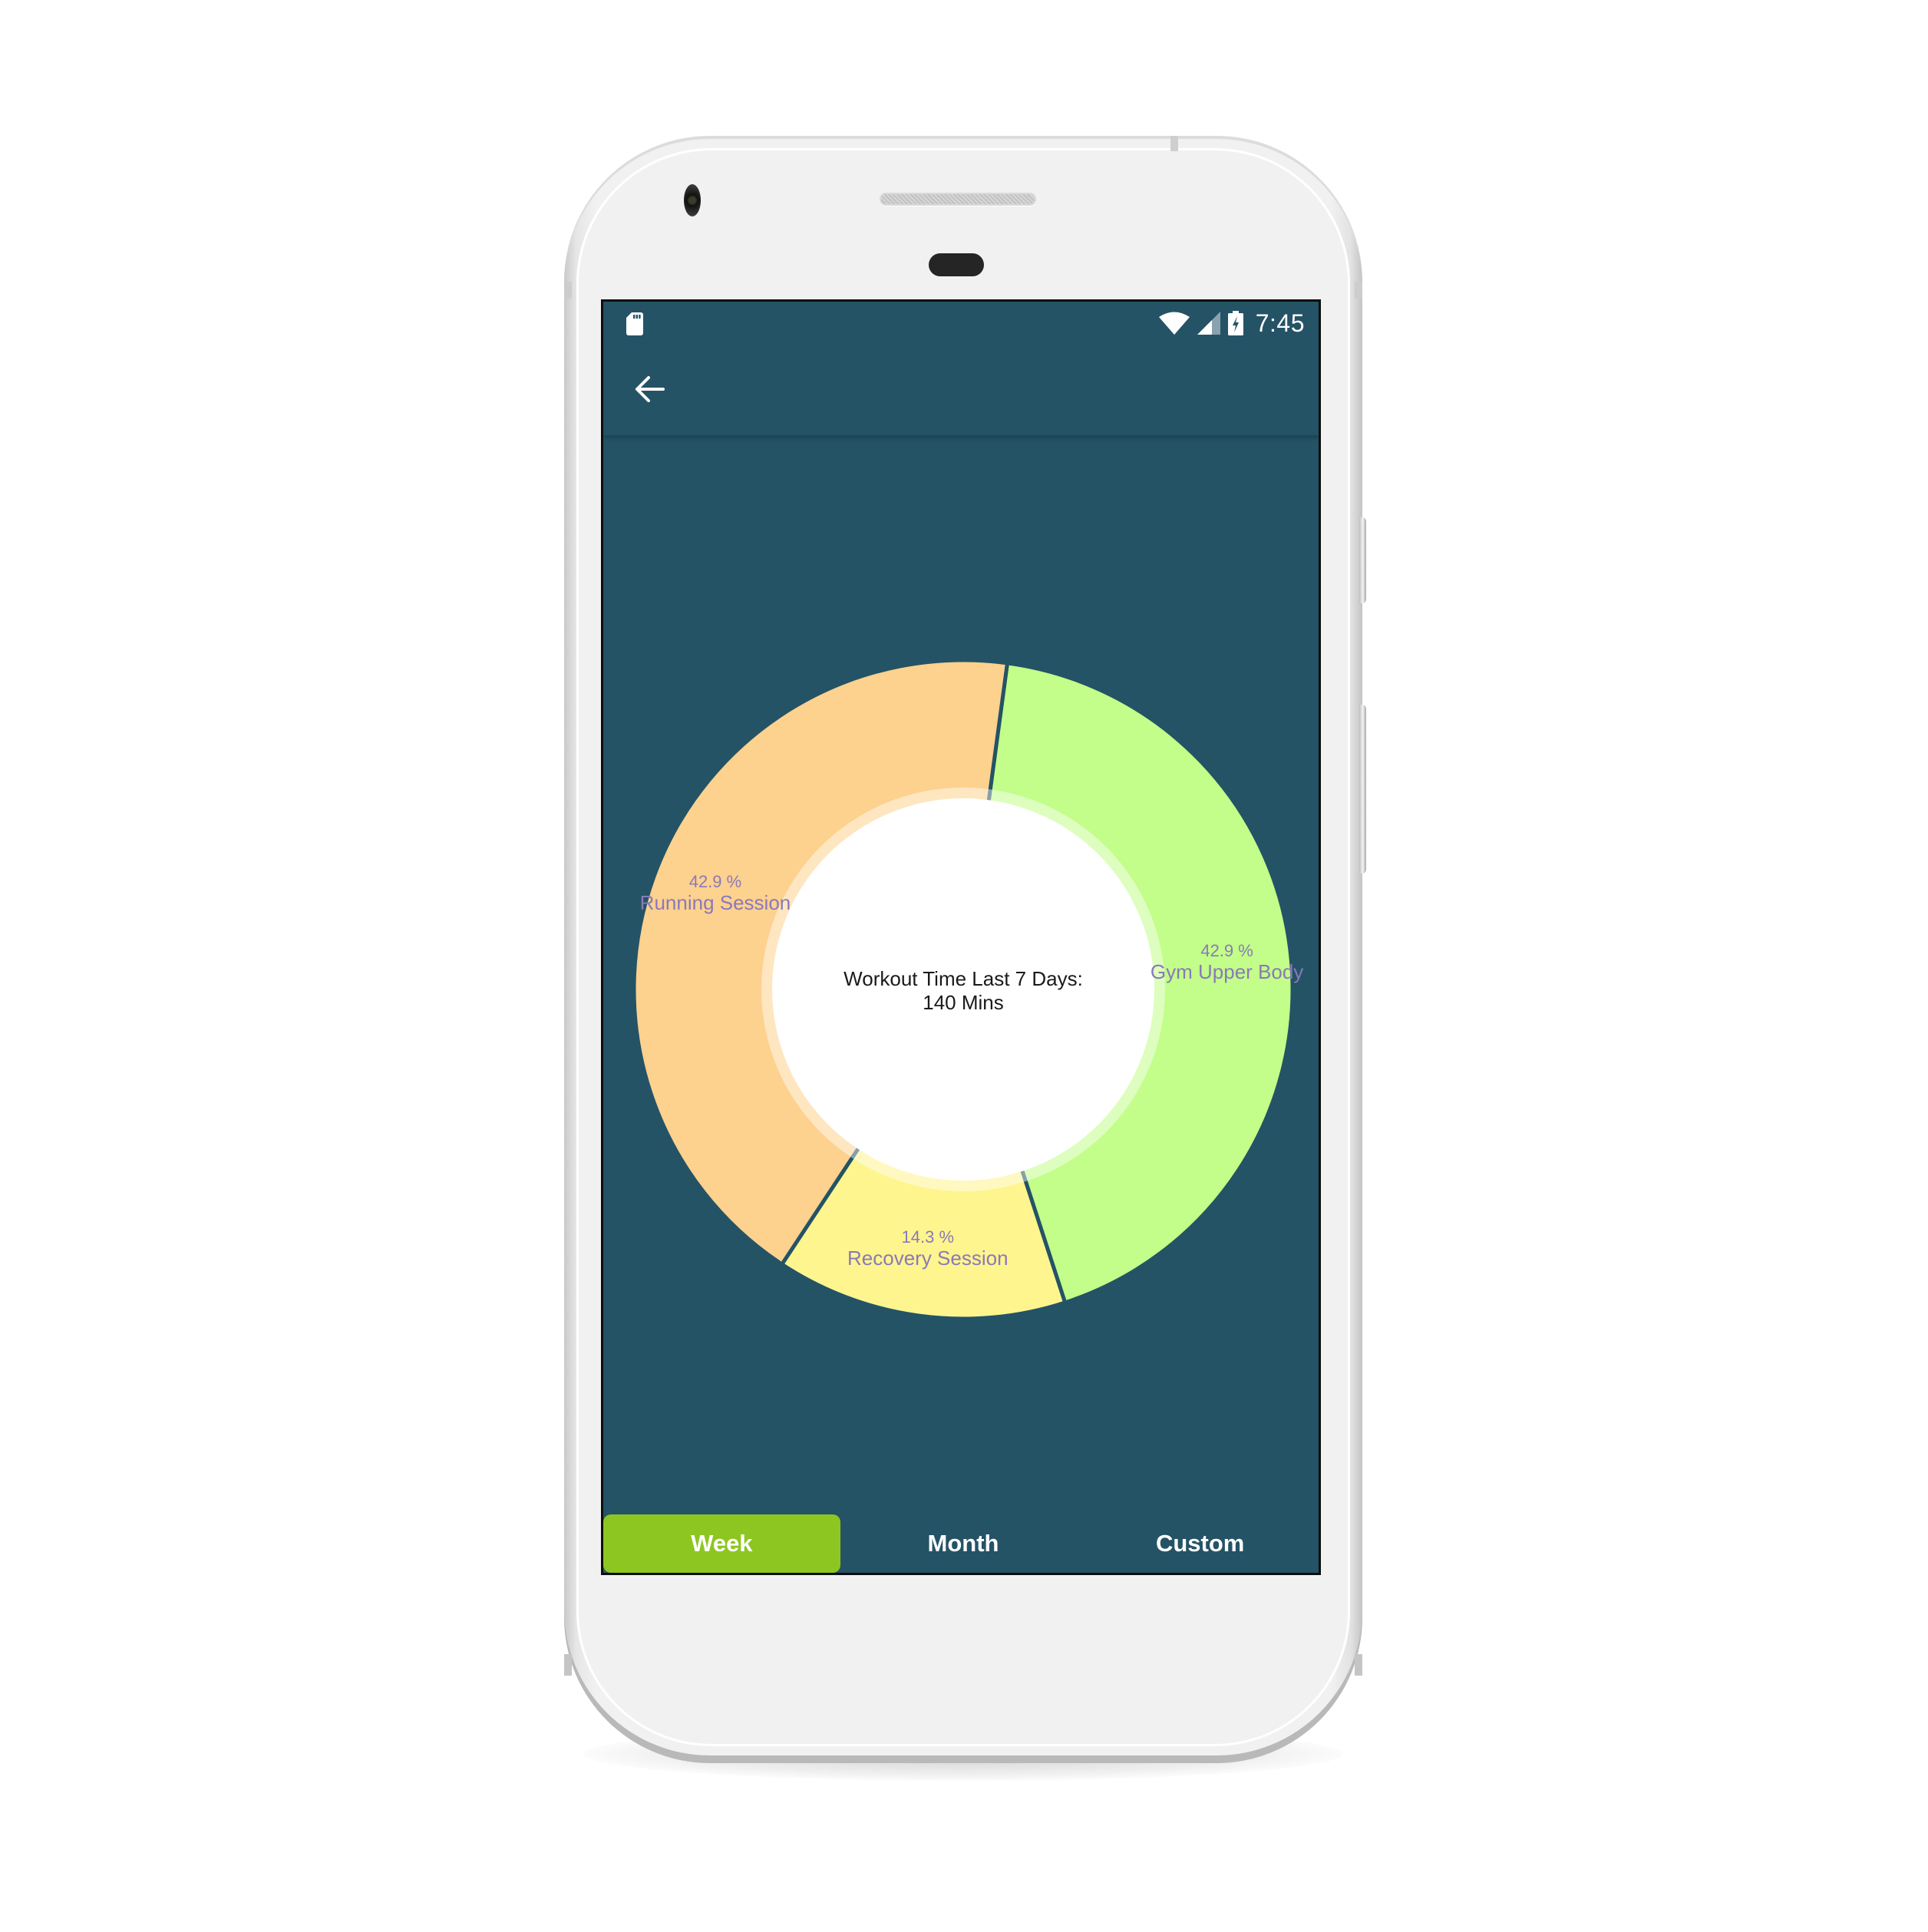 This screenshot has height=1932, width=1928. What do you see at coordinates (1200, 1543) in the screenshot?
I see `tab-custom: Custom` at bounding box center [1200, 1543].